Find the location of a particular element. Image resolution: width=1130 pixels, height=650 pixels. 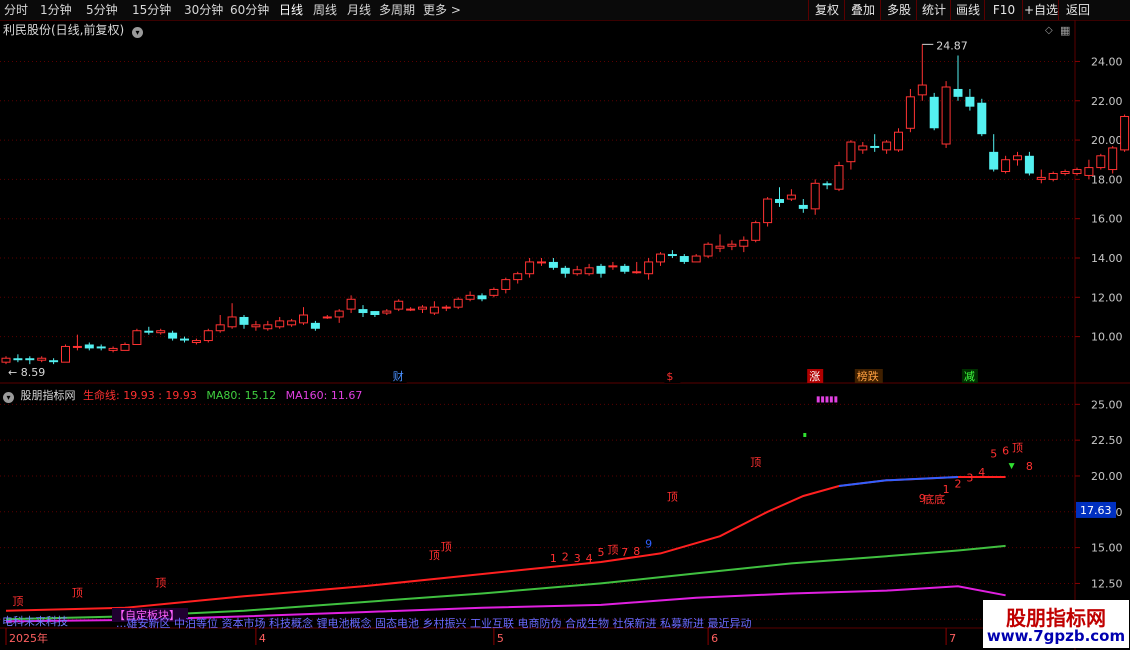

period-tab-4: 30分钟 is located at coordinates (203, 10).